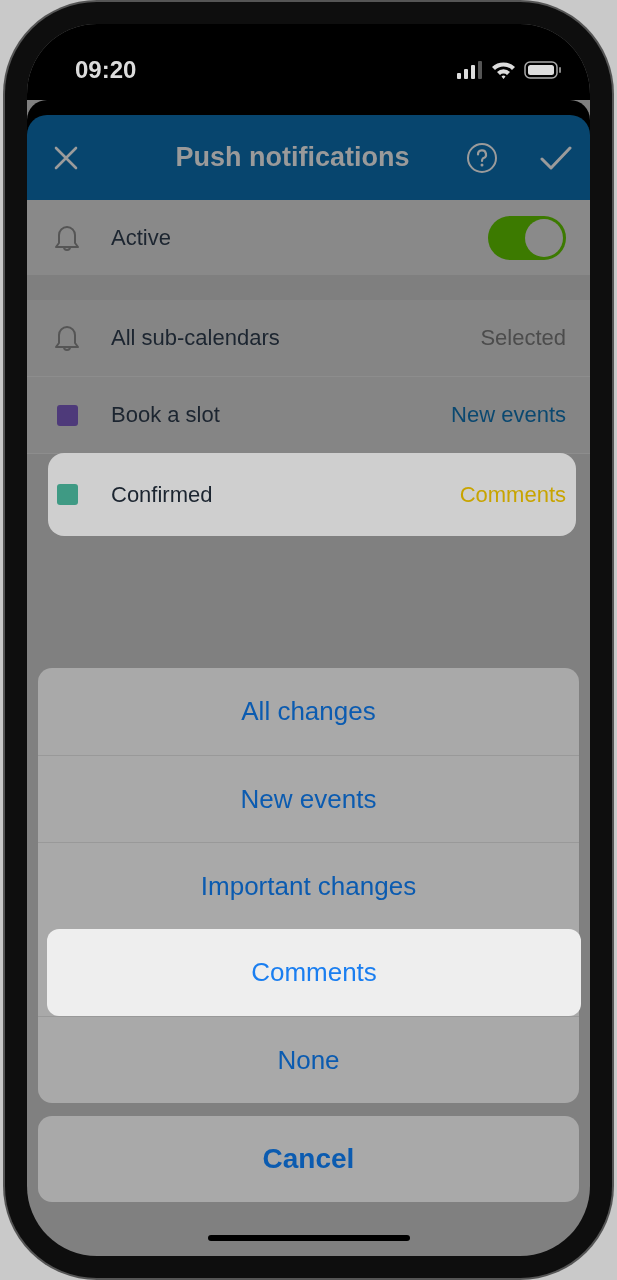 Image resolution: width=617 pixels, height=1280 pixels. I want to click on calendar-row: Book a slot New events, so click(308, 415).